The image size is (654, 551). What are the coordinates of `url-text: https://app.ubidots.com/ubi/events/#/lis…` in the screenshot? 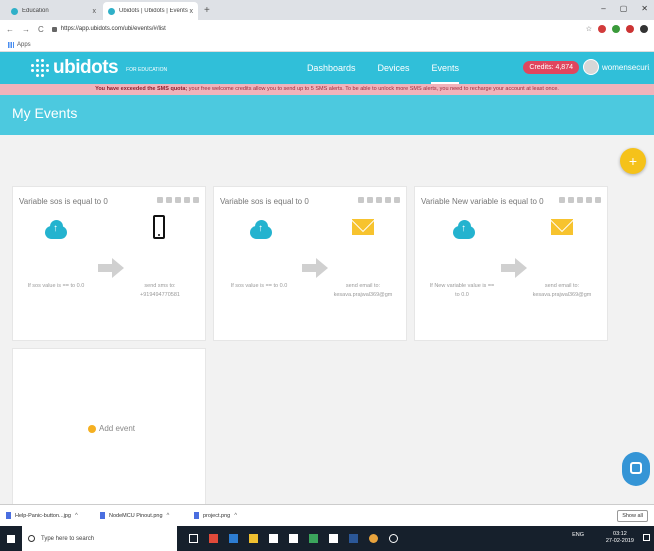 It's located at (113, 29).